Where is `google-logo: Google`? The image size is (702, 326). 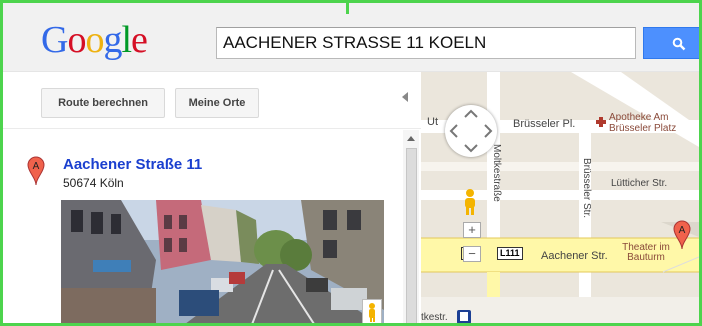 google-logo: Google is located at coordinates (94, 40).